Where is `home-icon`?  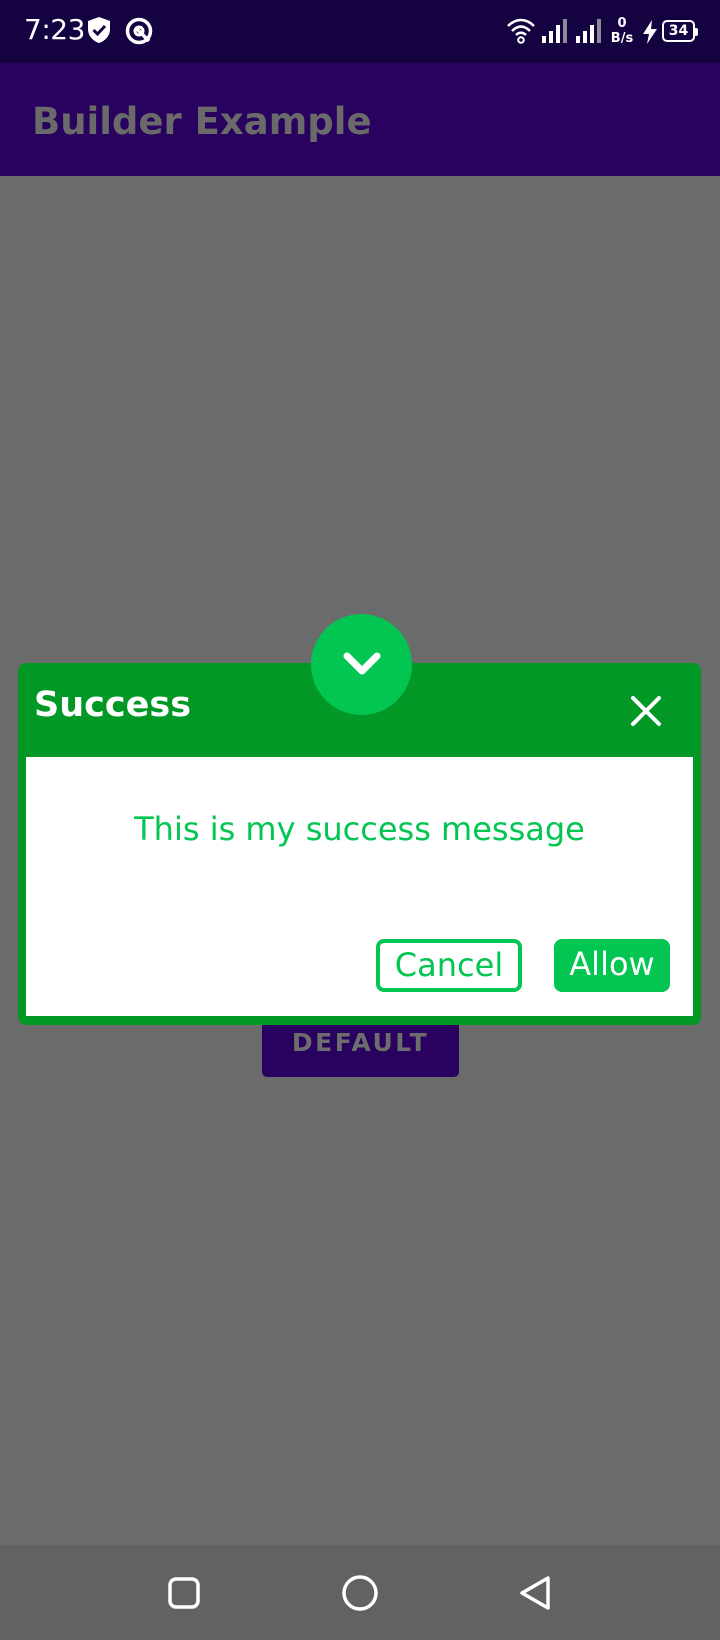 home-icon is located at coordinates (360, 1593).